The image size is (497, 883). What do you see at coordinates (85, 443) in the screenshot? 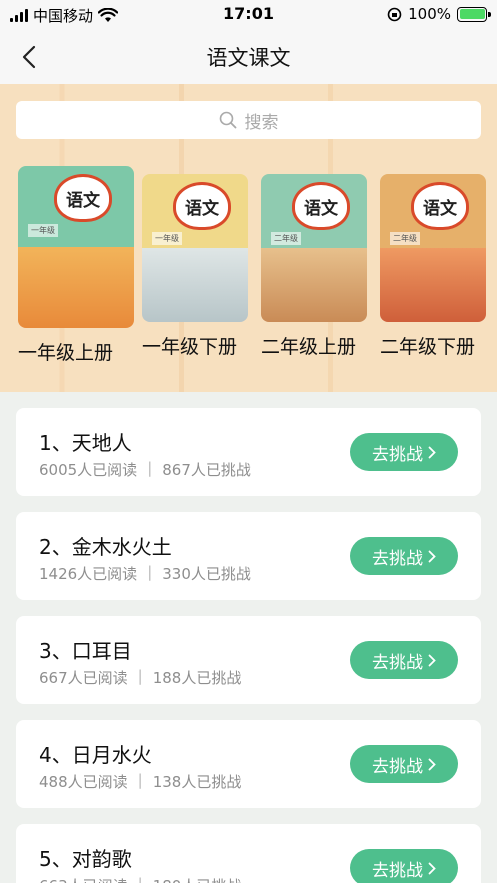
I see `lesson-title: 1、天地人` at bounding box center [85, 443].